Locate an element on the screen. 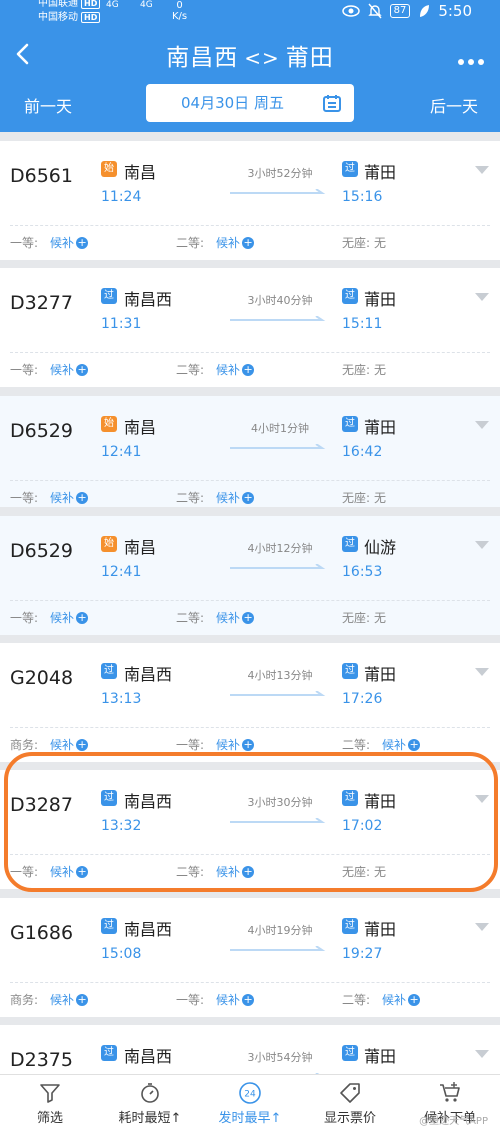  arrival-time: 17:26 is located at coordinates (362, 699).